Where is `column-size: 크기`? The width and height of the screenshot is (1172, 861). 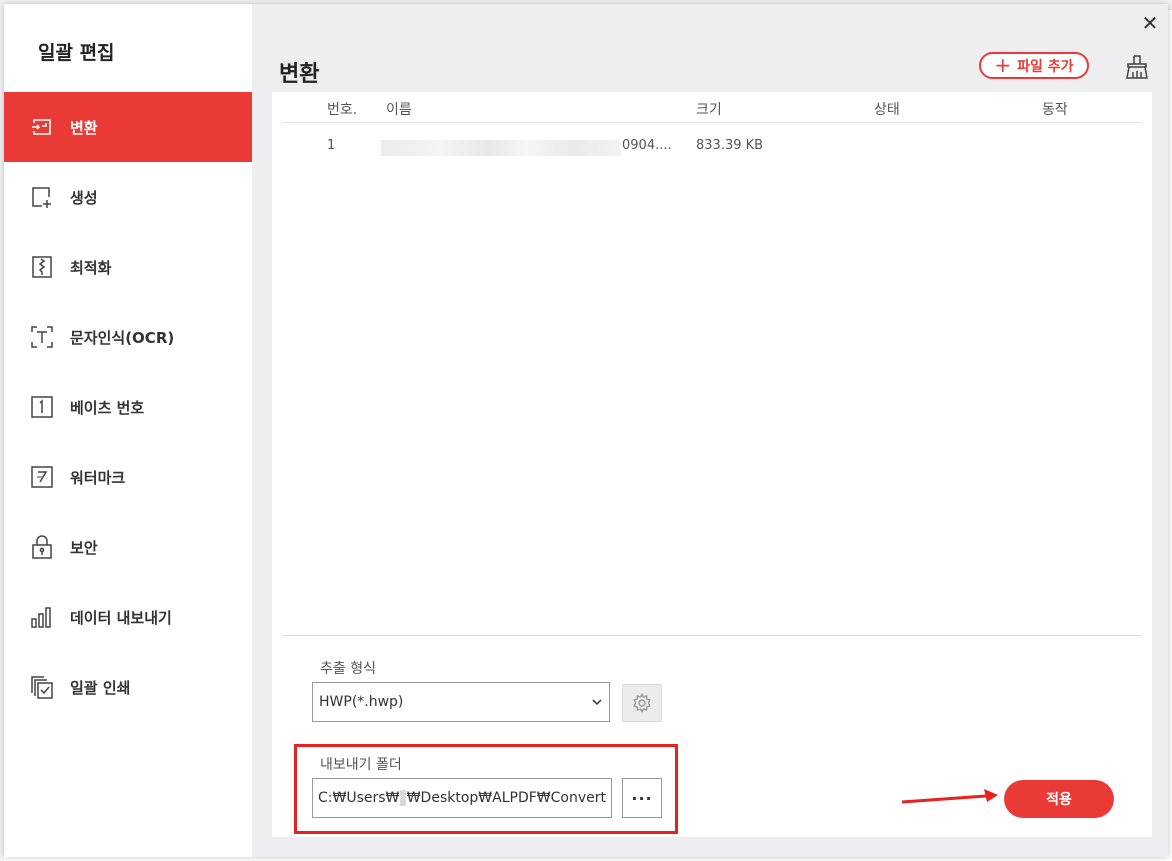
column-size: 크기 is located at coordinates (709, 110).